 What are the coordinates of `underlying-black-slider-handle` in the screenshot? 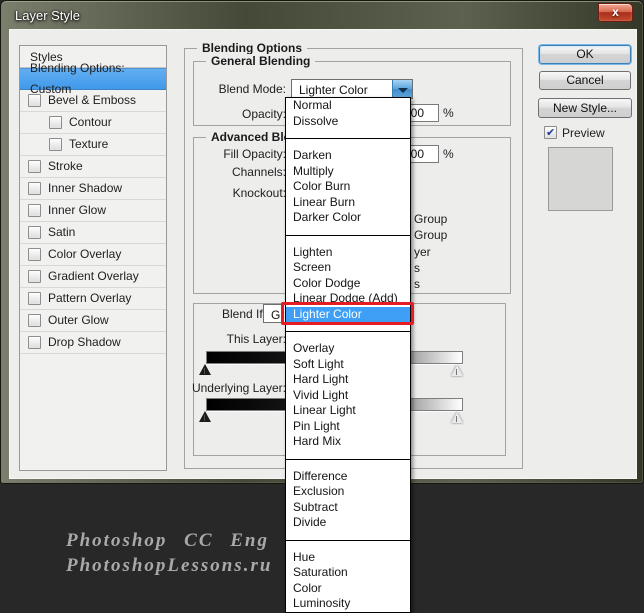 It's located at (205, 416).